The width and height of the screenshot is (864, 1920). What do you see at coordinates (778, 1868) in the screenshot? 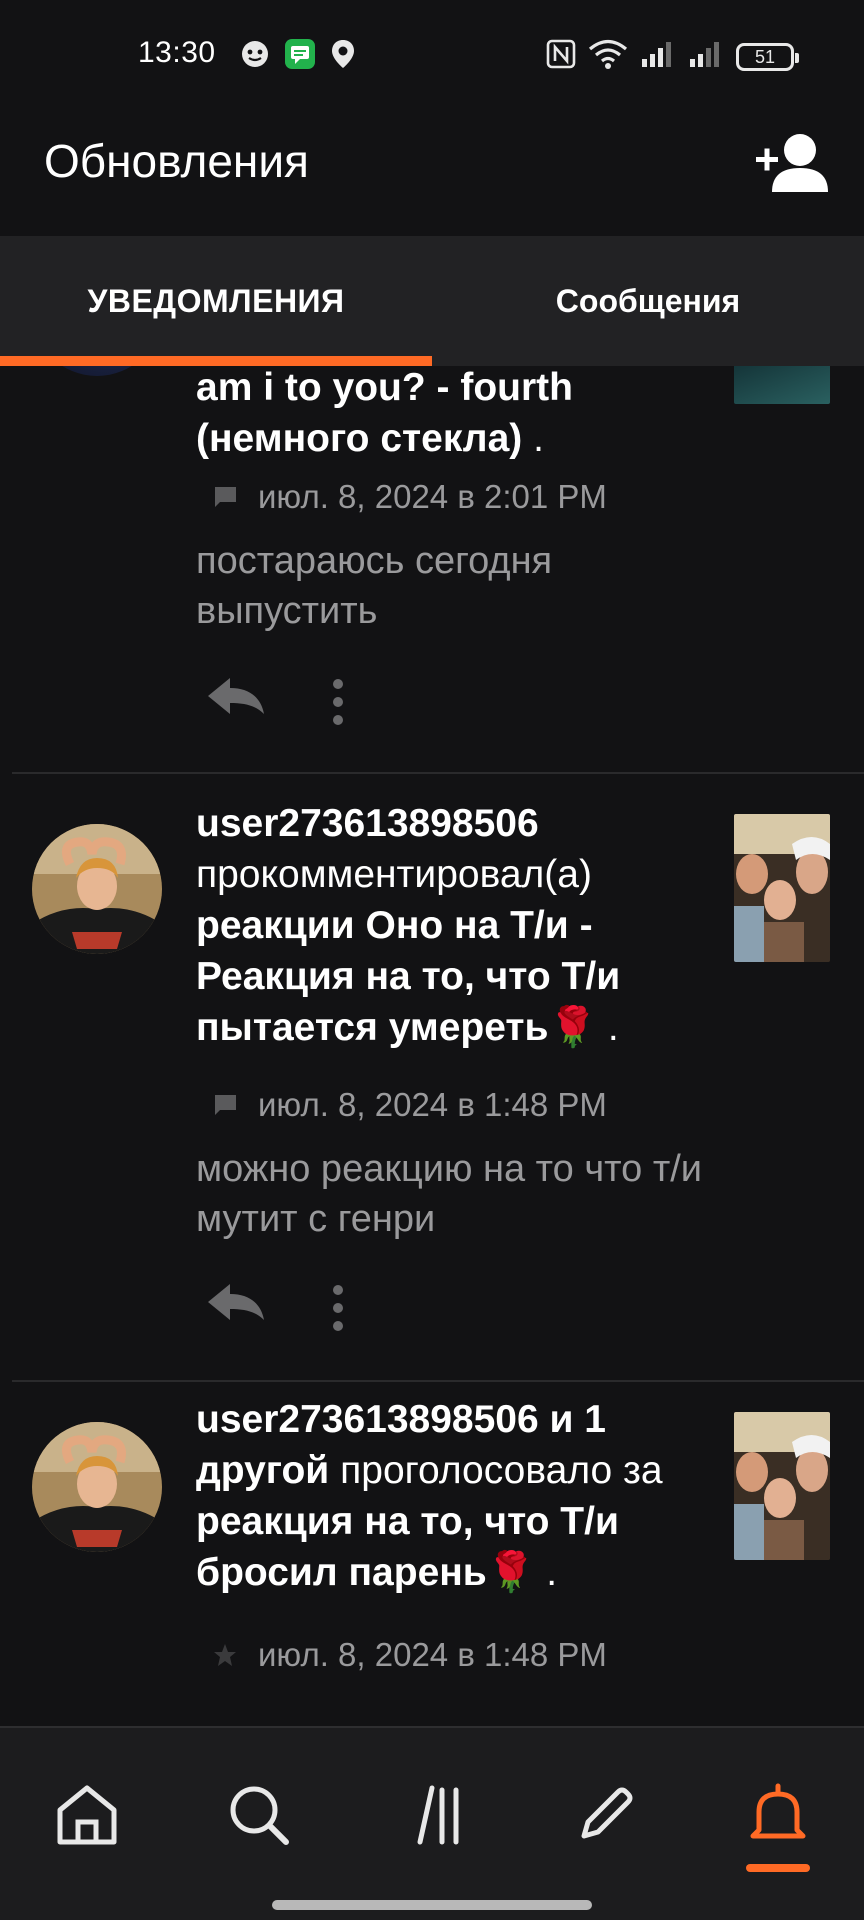
I see `active-nav-indicator` at bounding box center [778, 1868].